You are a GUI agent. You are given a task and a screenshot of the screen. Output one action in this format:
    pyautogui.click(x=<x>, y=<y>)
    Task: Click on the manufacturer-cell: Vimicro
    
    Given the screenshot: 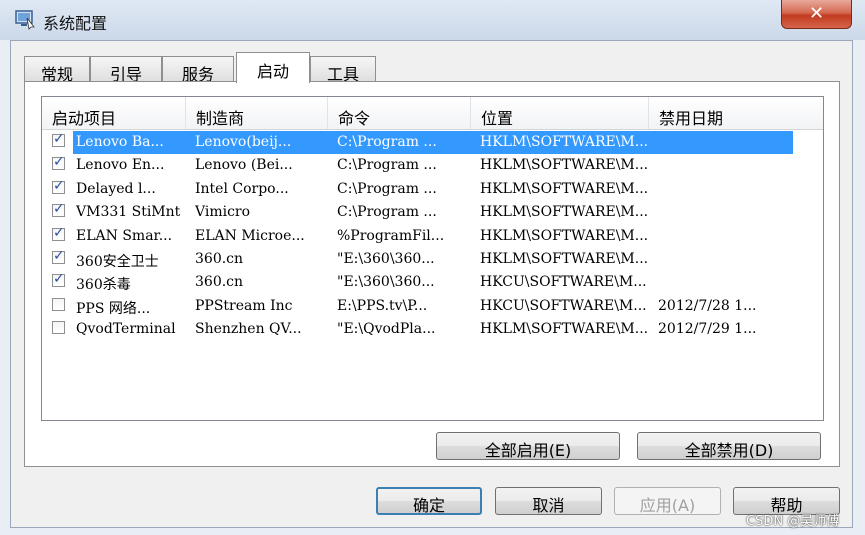 What is the action you would take?
    pyautogui.click(x=223, y=212)
    